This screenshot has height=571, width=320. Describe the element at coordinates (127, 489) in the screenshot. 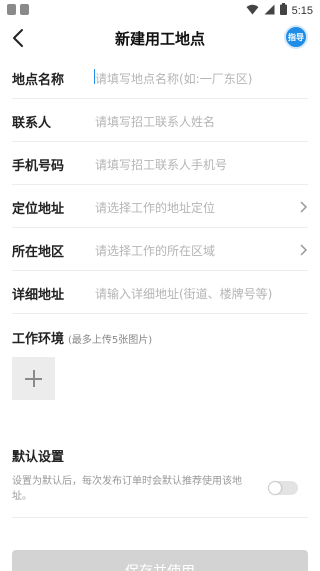

I see `default-setting-description: 设置为默认后，每次发布订单时会默认推荐使用该地址。` at that location.